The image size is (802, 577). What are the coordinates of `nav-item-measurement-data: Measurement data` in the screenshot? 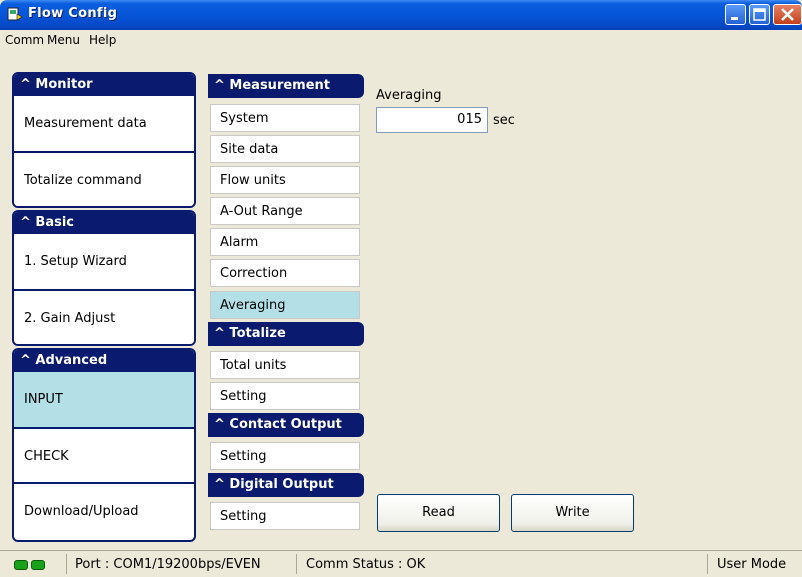 It's located at (104, 123).